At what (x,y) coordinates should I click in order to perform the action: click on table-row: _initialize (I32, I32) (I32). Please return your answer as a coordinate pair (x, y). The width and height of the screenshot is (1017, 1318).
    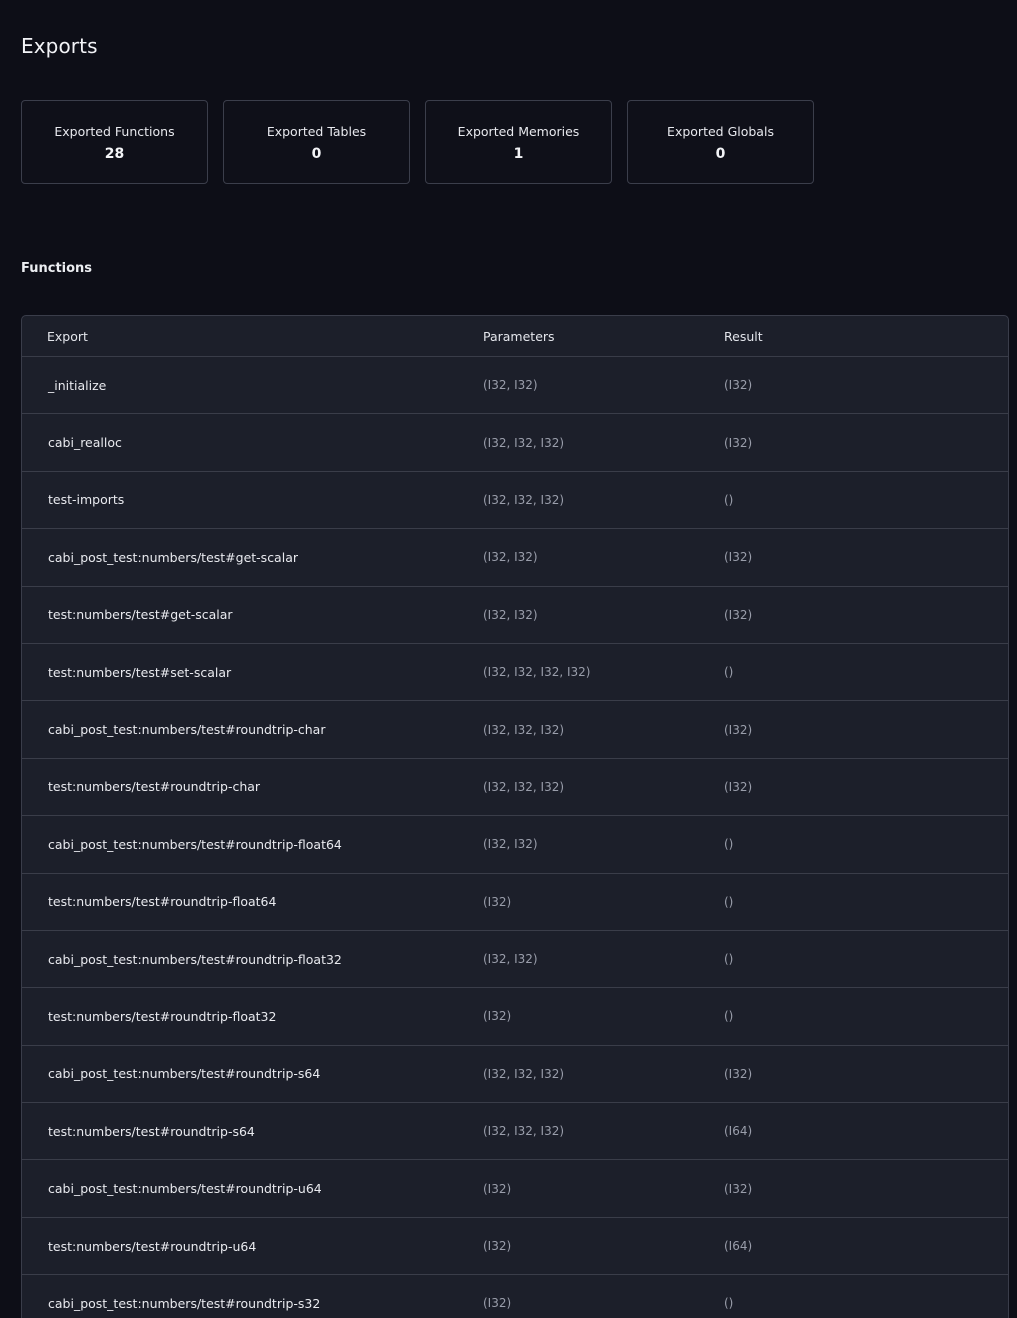
    Looking at the image, I should click on (515, 386).